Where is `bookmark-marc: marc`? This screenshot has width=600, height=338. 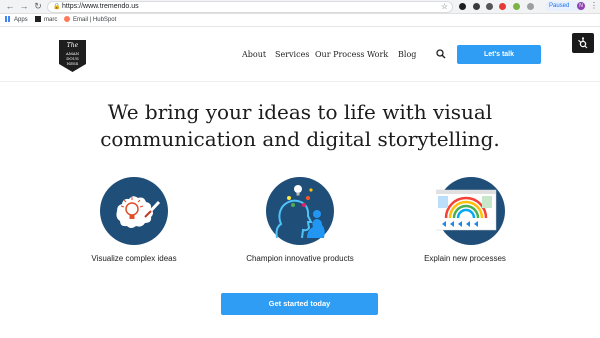 bookmark-marc: marc is located at coordinates (46, 20).